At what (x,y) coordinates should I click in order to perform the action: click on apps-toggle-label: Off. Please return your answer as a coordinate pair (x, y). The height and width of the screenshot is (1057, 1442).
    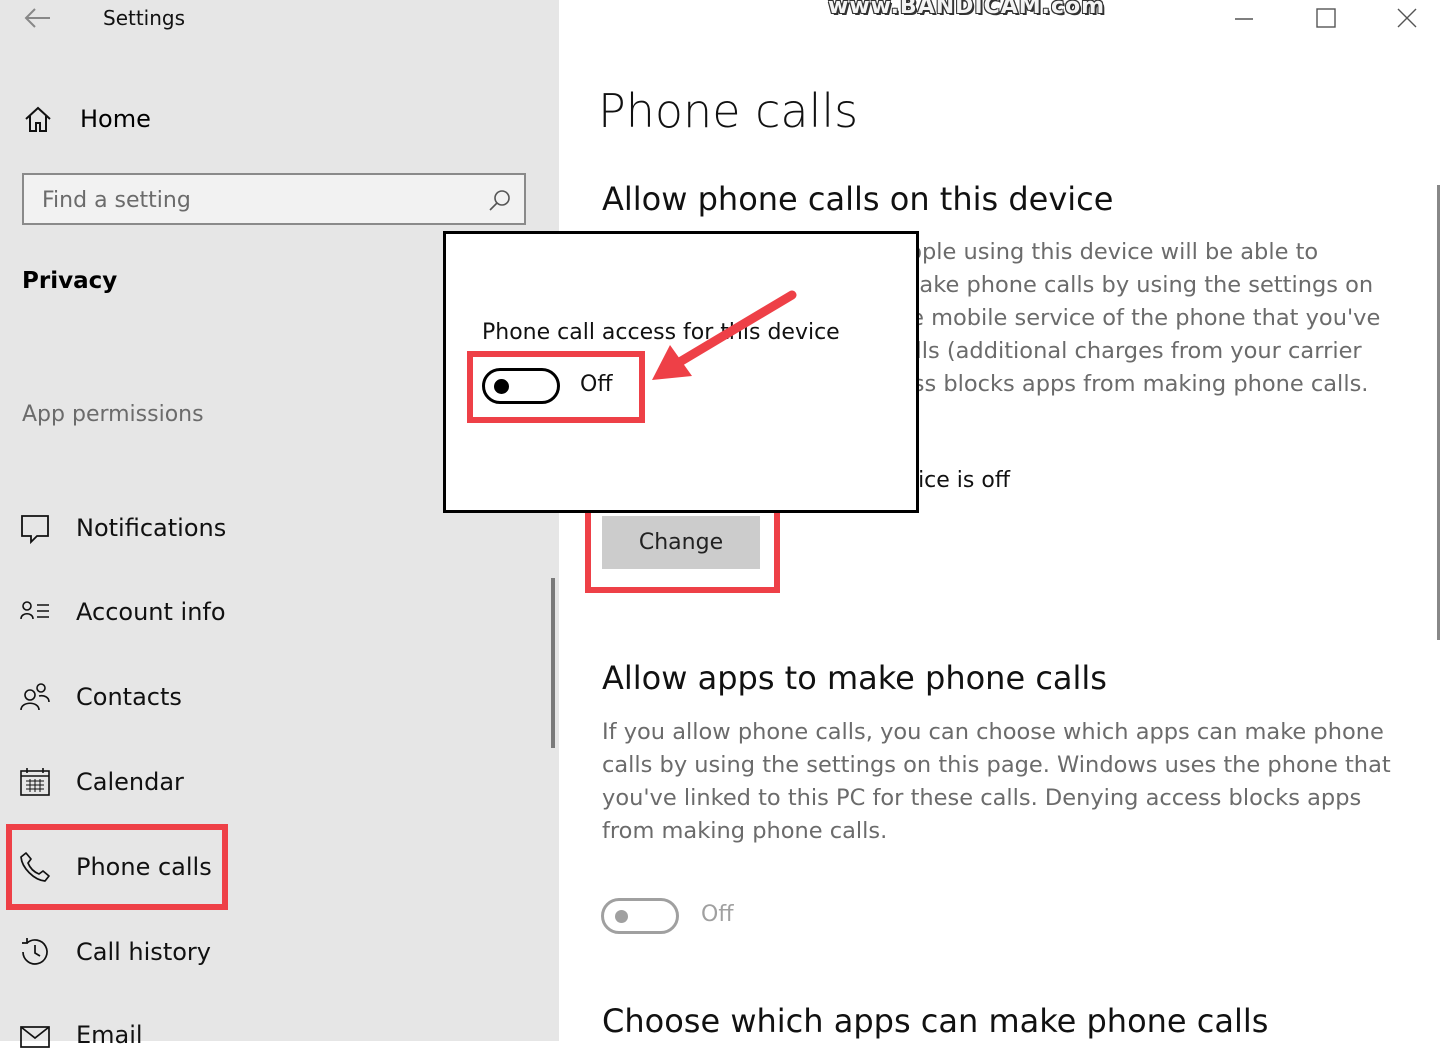
    Looking at the image, I should click on (717, 914).